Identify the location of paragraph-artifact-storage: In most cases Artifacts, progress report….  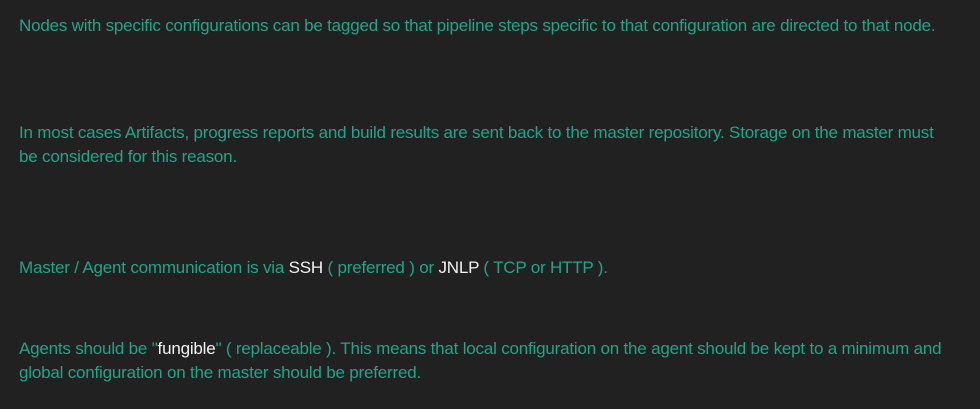
(476, 144).